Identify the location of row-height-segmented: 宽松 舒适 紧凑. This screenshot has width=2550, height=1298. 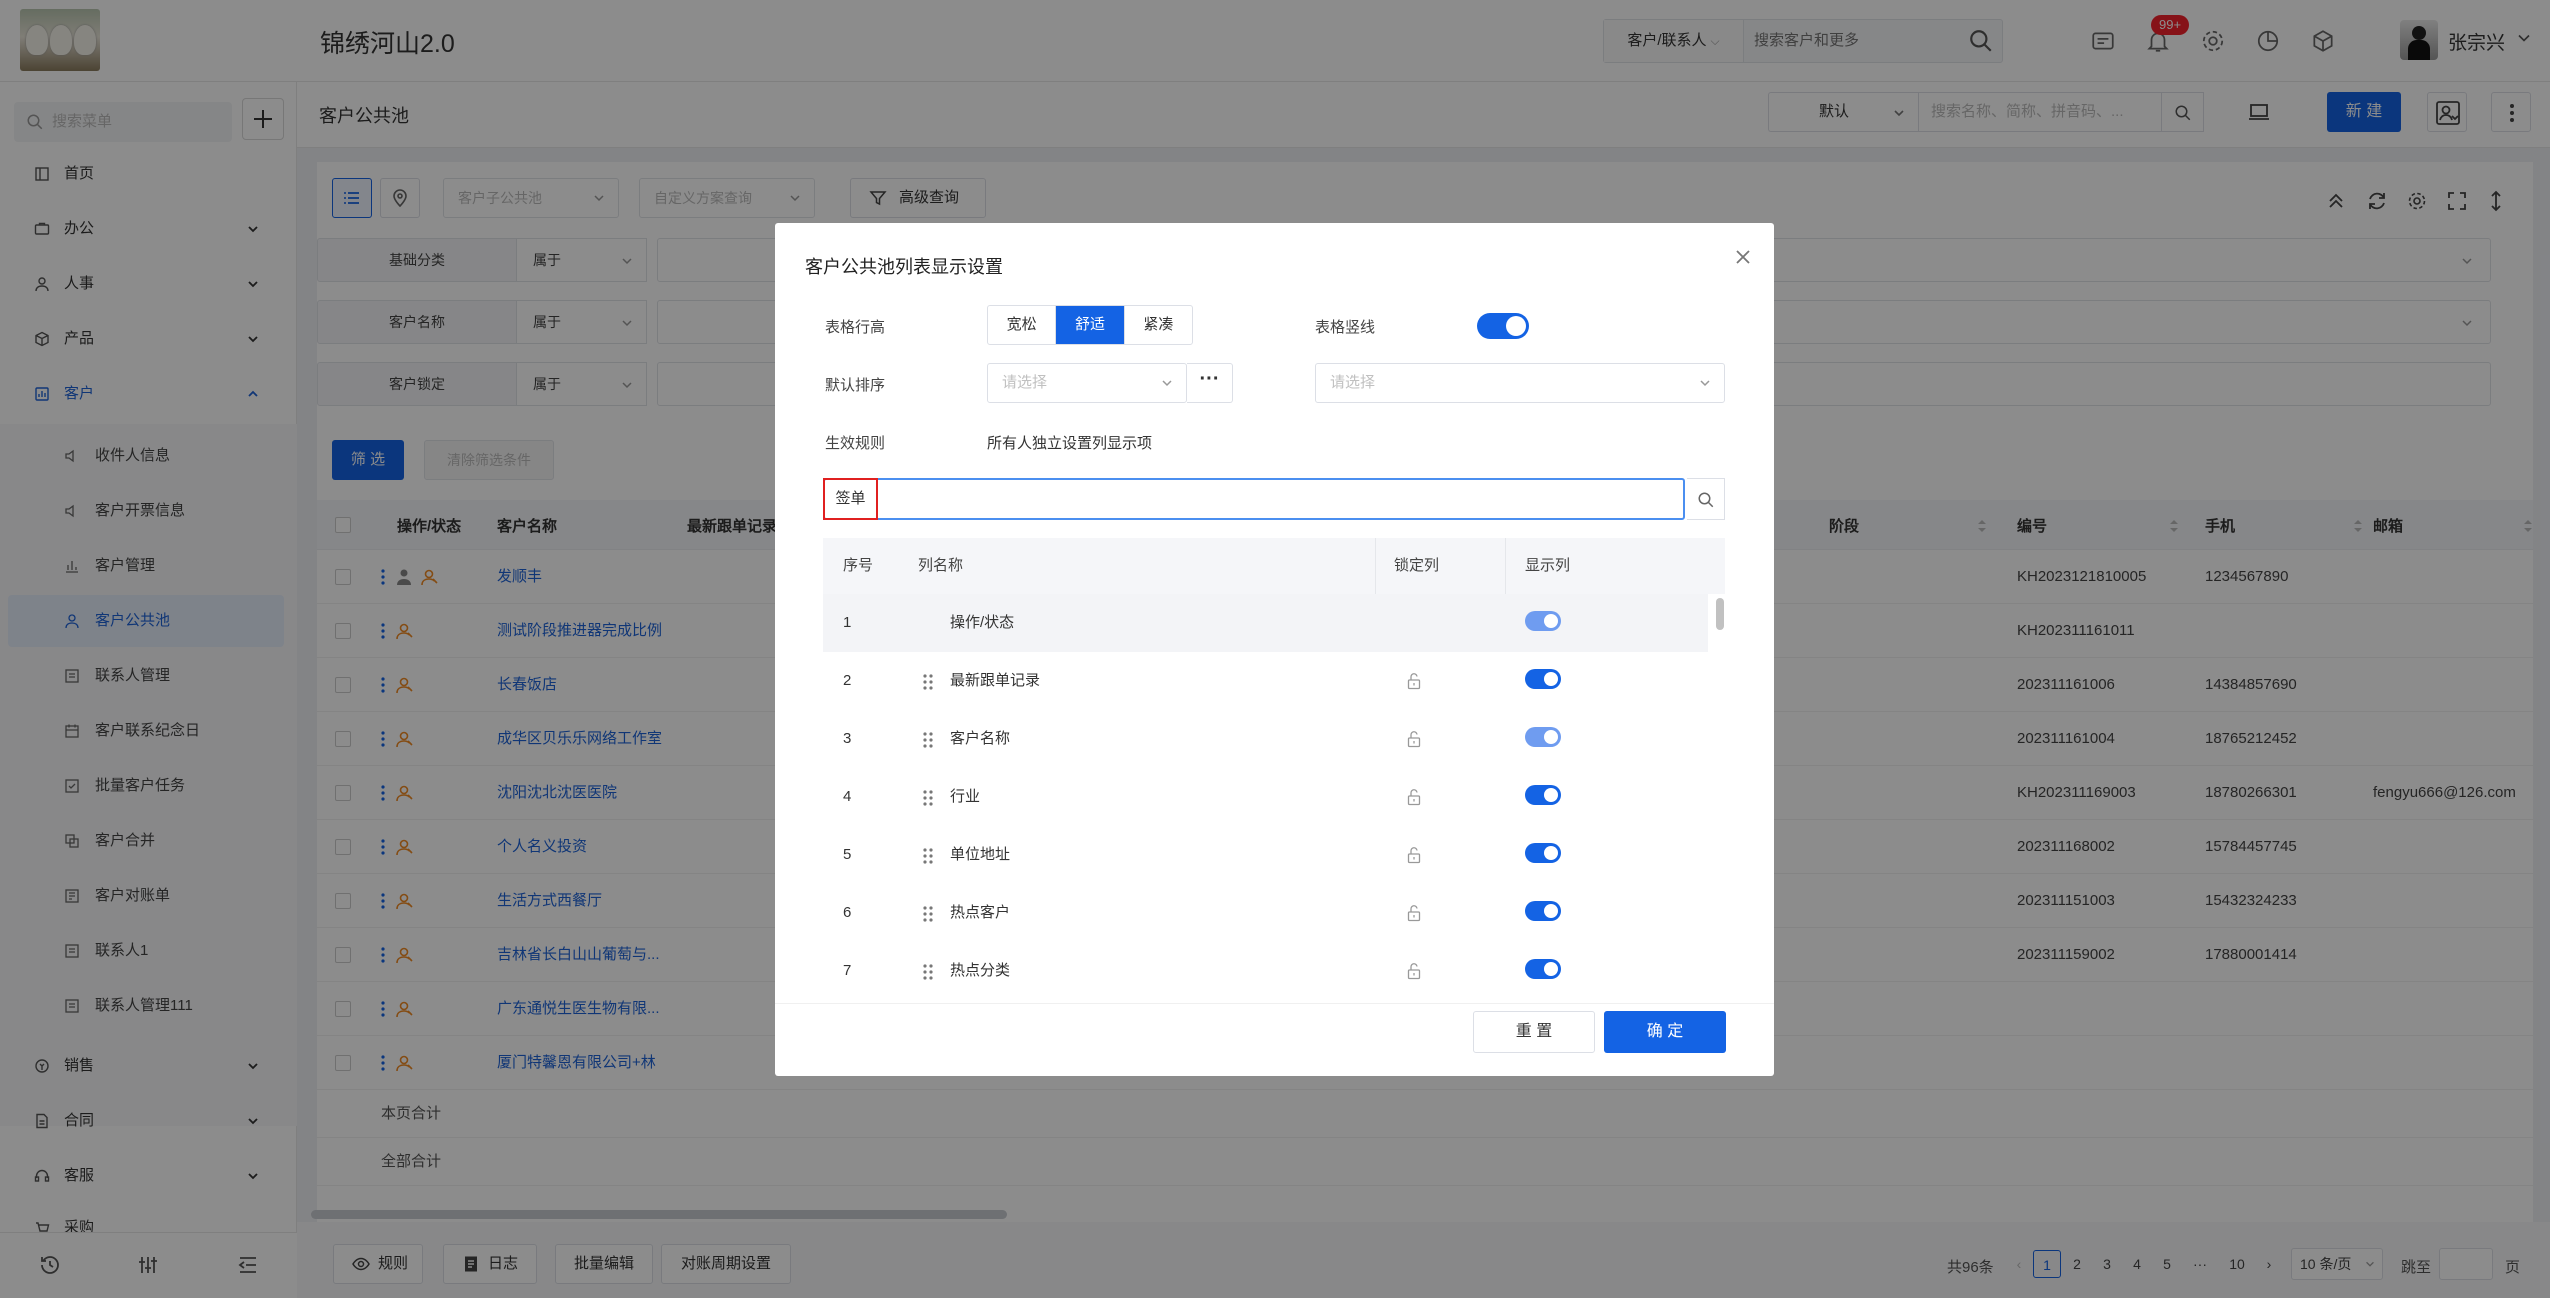
(1090, 325).